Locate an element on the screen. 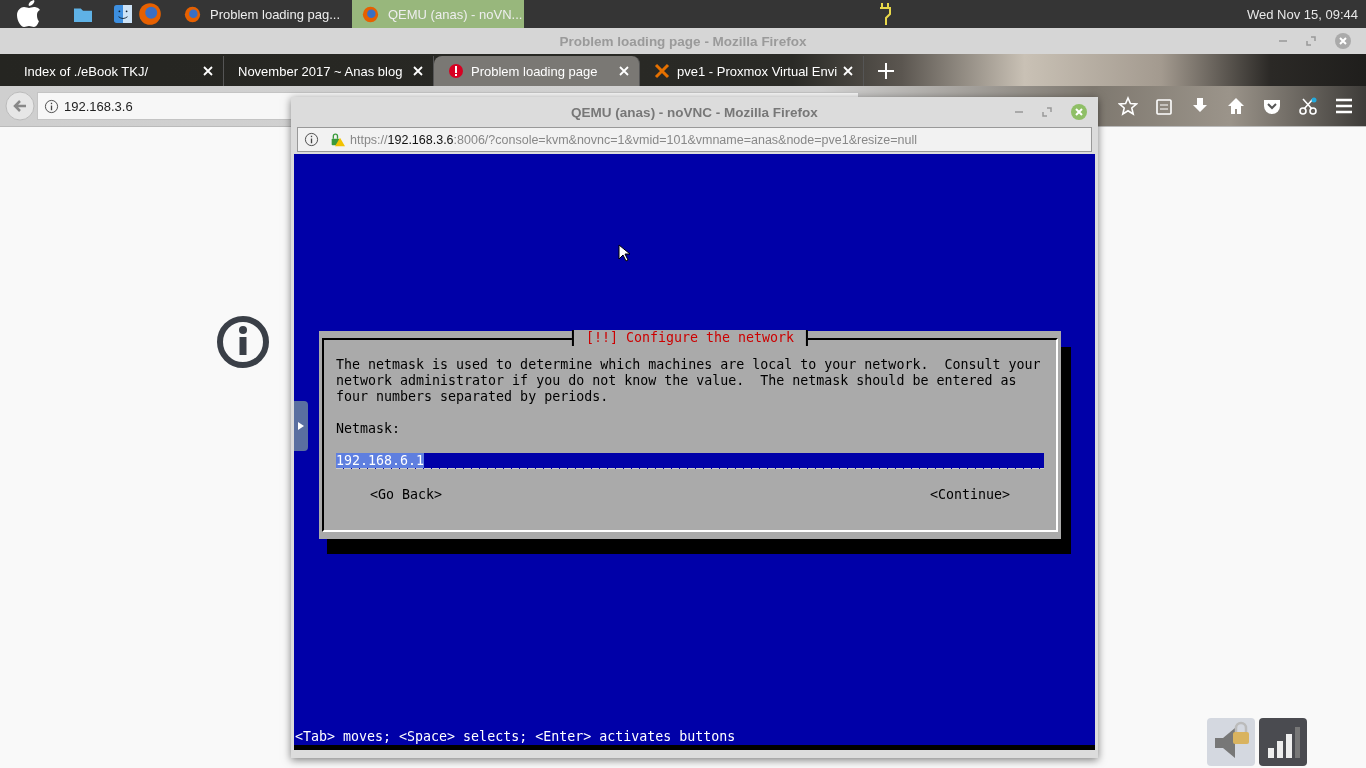  field-label: Netmask: is located at coordinates (369, 429).